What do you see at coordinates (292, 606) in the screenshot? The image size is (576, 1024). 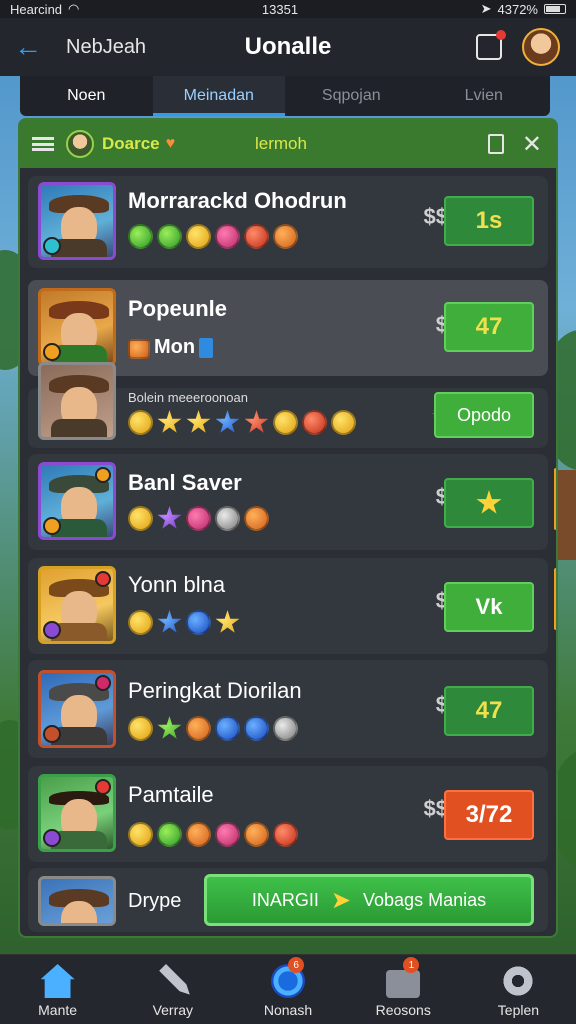 I see `player-row: Yonn blna $ Vk` at bounding box center [292, 606].